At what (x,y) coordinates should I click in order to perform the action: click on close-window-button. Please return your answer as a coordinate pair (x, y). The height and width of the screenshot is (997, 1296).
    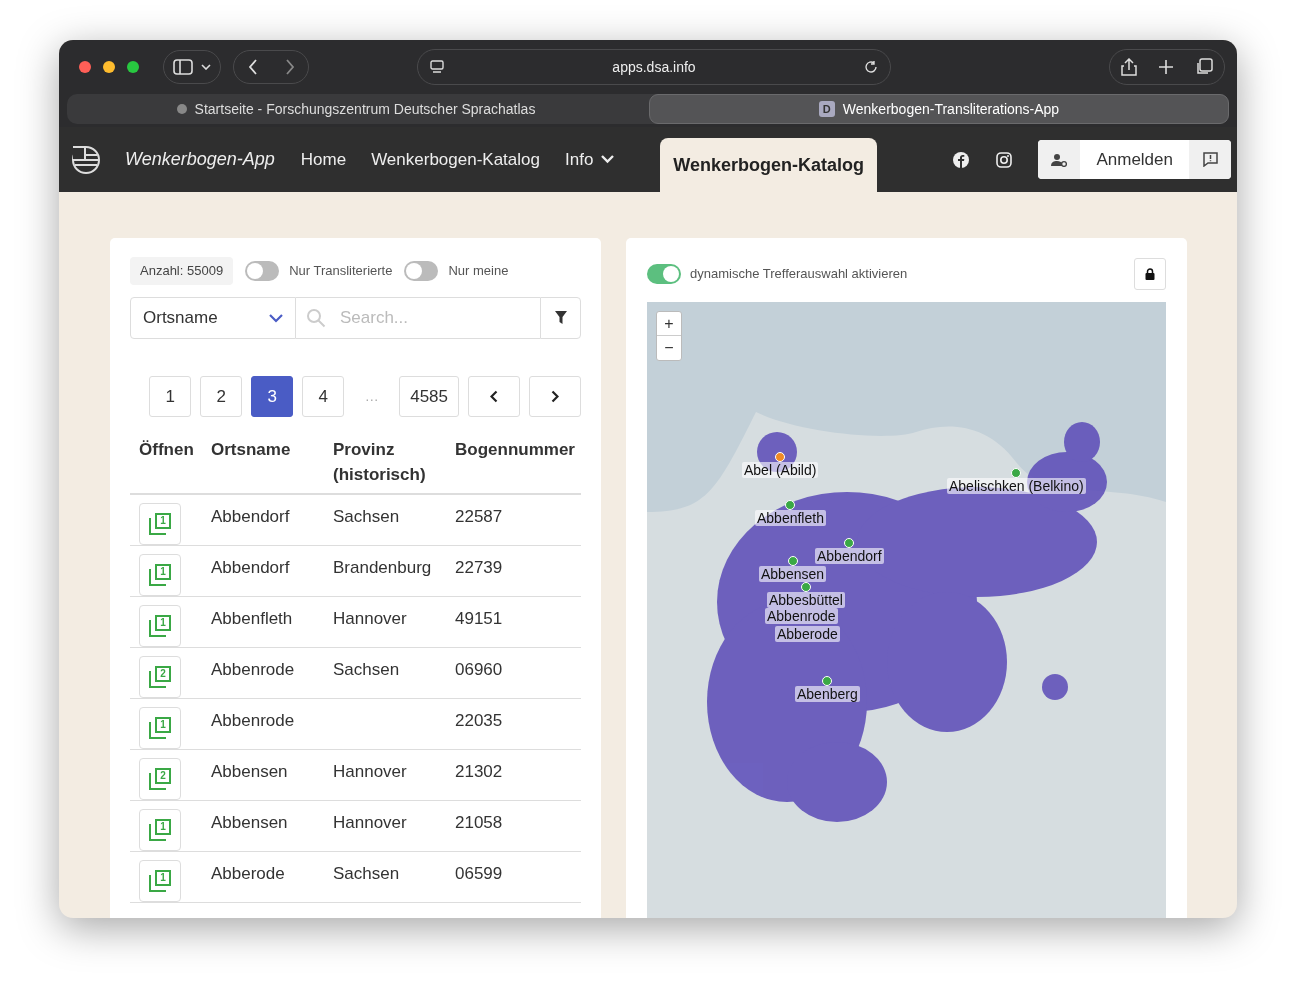
    Looking at the image, I should click on (85, 67).